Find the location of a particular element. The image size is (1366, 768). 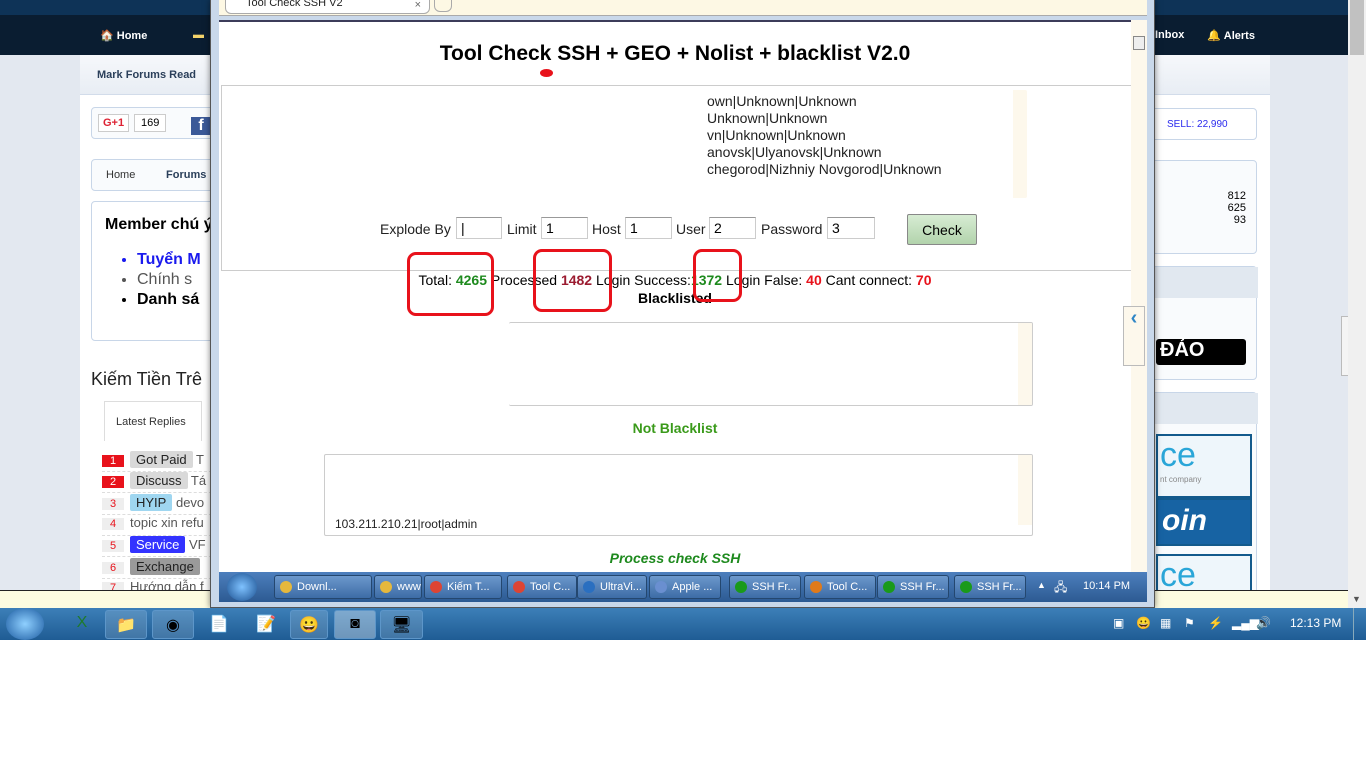

annotation-circle is located at coordinates (717, 275).